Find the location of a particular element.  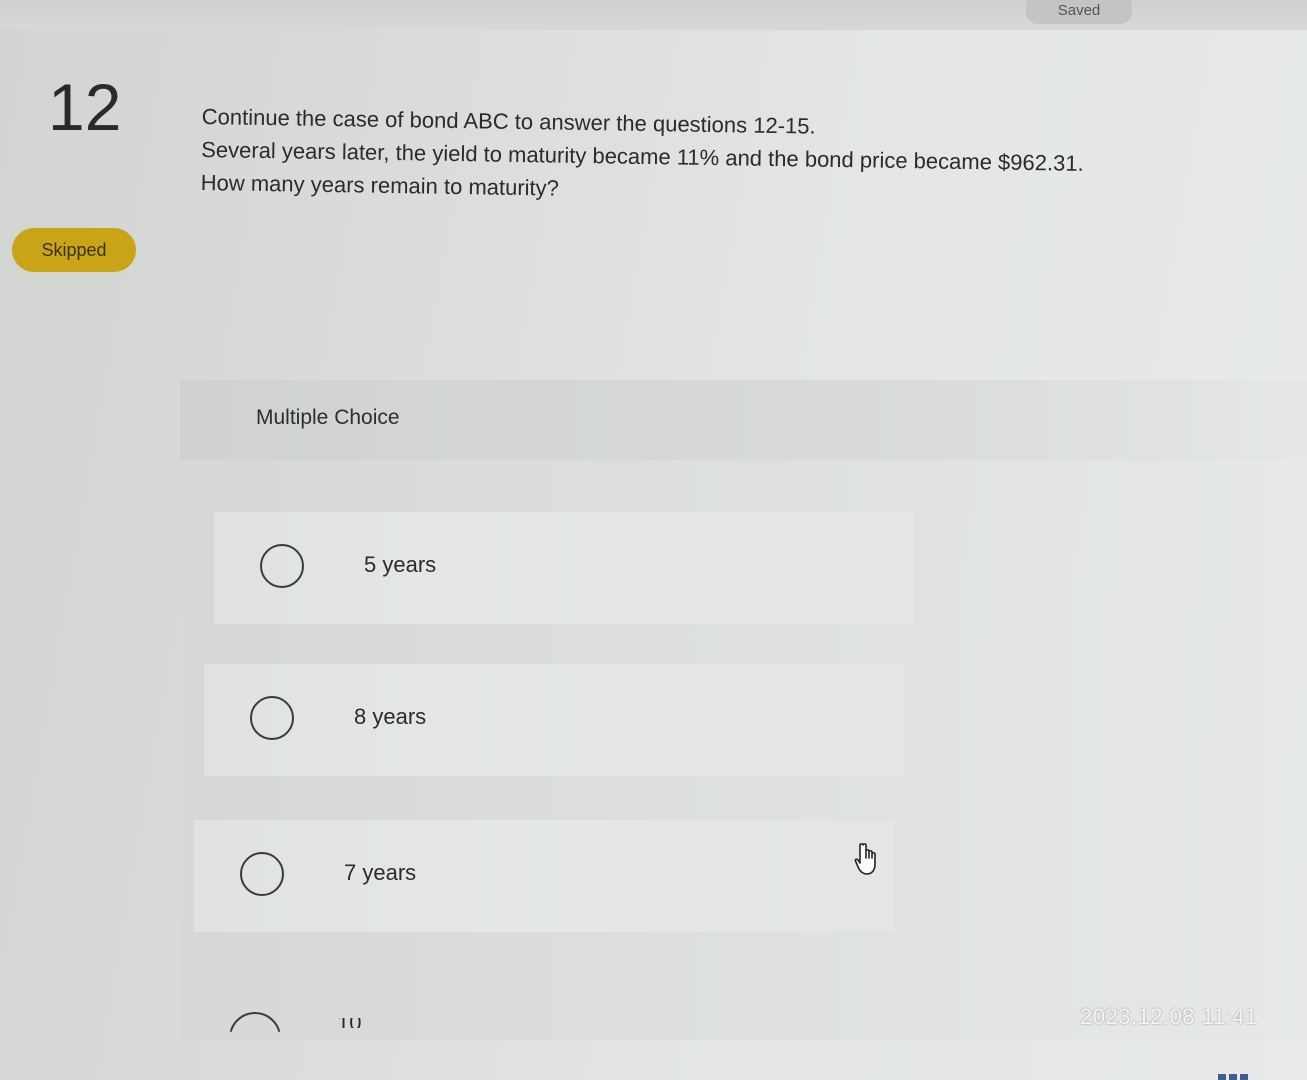

skipped-status-badge: Skipped is located at coordinates (74, 250).